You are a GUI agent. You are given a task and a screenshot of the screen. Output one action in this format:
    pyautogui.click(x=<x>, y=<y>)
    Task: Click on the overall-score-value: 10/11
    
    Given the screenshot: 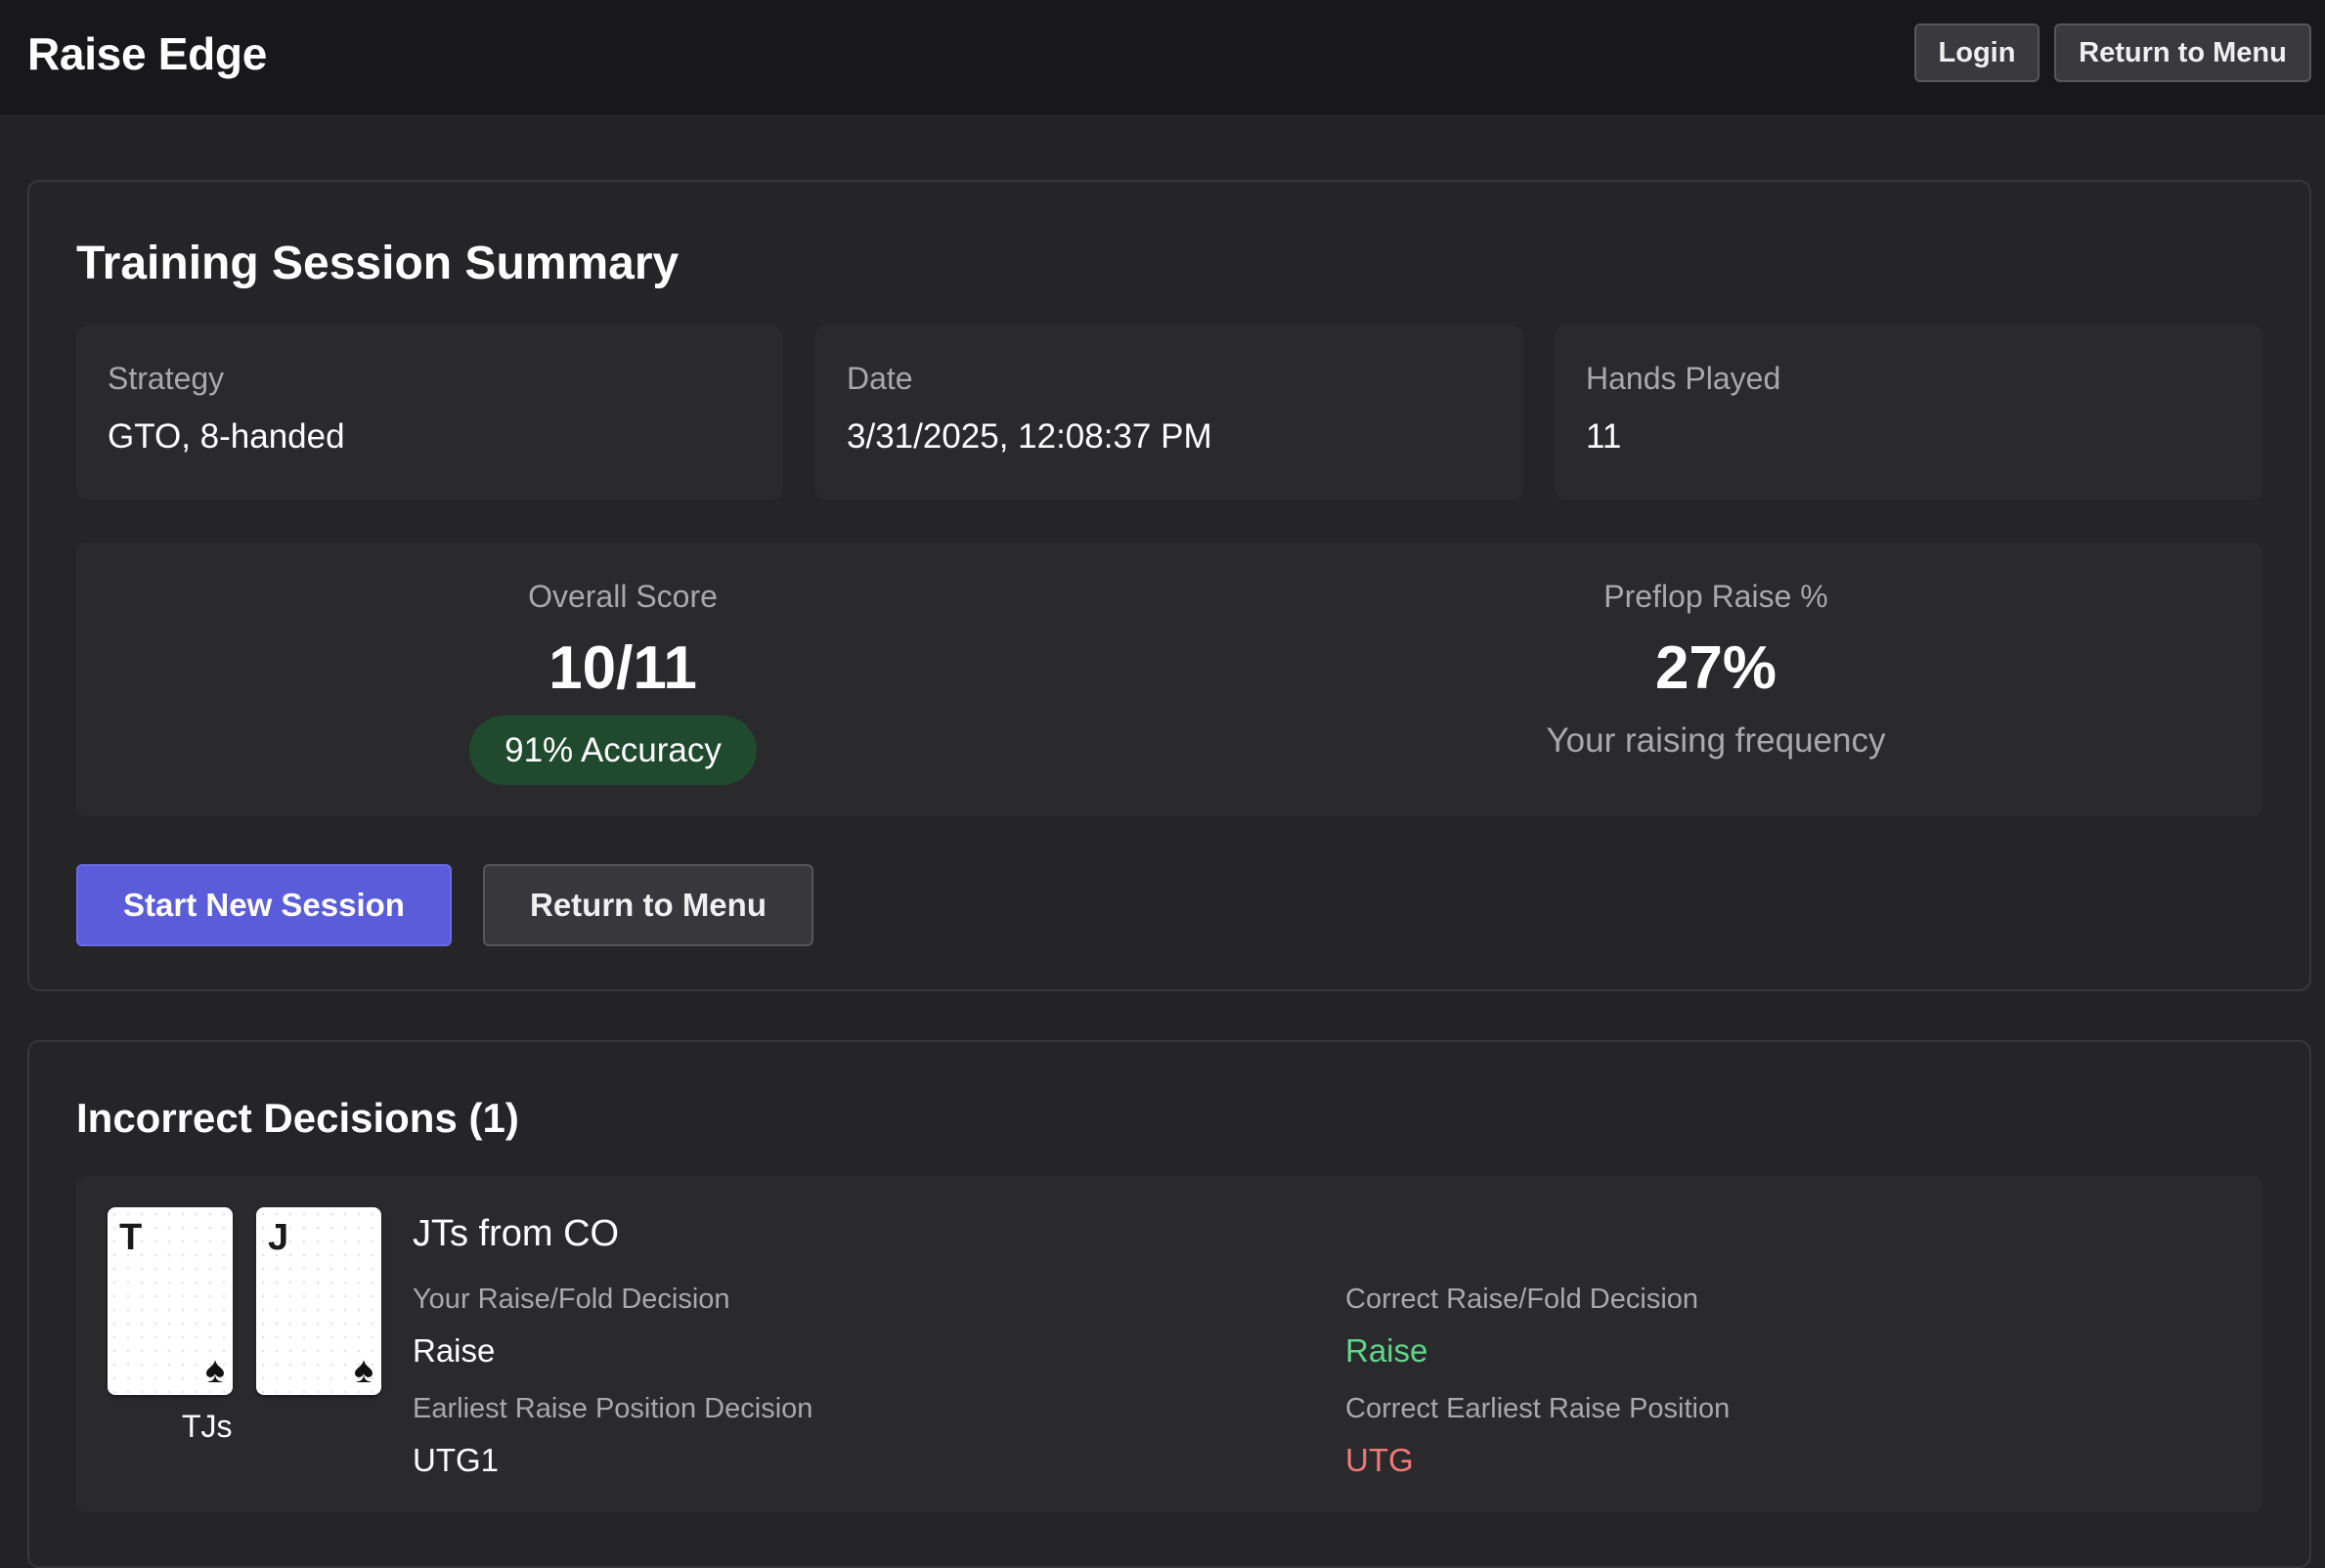 What is the action you would take?
    pyautogui.click(x=622, y=668)
    